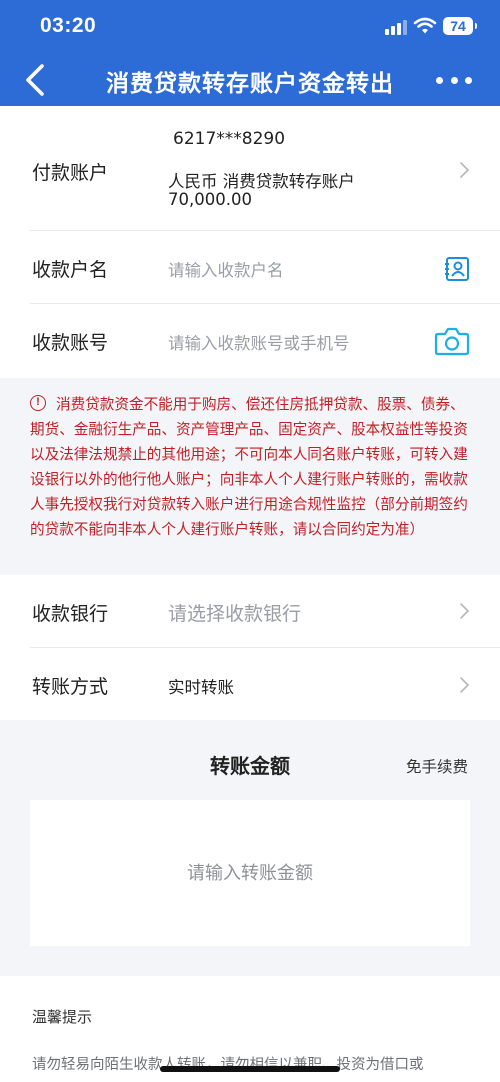 The height and width of the screenshot is (1082, 500). Describe the element at coordinates (397, 27) in the screenshot. I see `cellular-signal-icon` at that location.